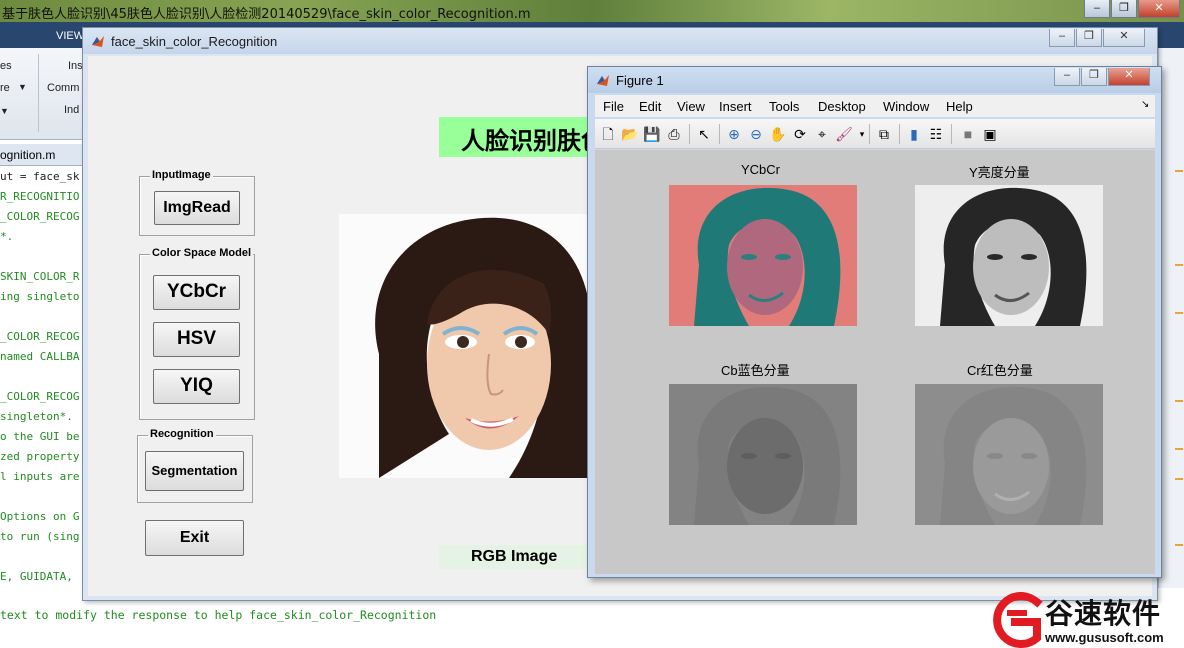  I want to click on code-line: E, GUIDATA,, so click(36, 576).